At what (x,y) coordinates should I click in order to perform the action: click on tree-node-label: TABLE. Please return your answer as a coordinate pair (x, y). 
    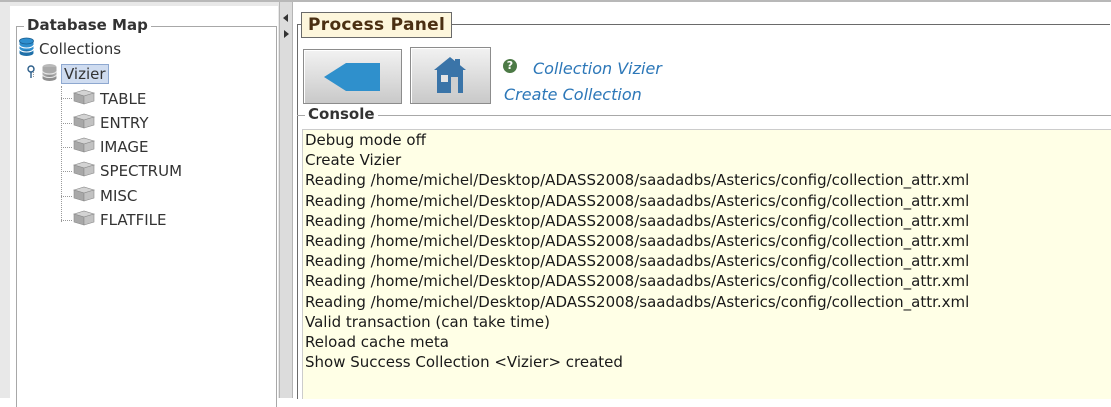
    Looking at the image, I should click on (123, 99).